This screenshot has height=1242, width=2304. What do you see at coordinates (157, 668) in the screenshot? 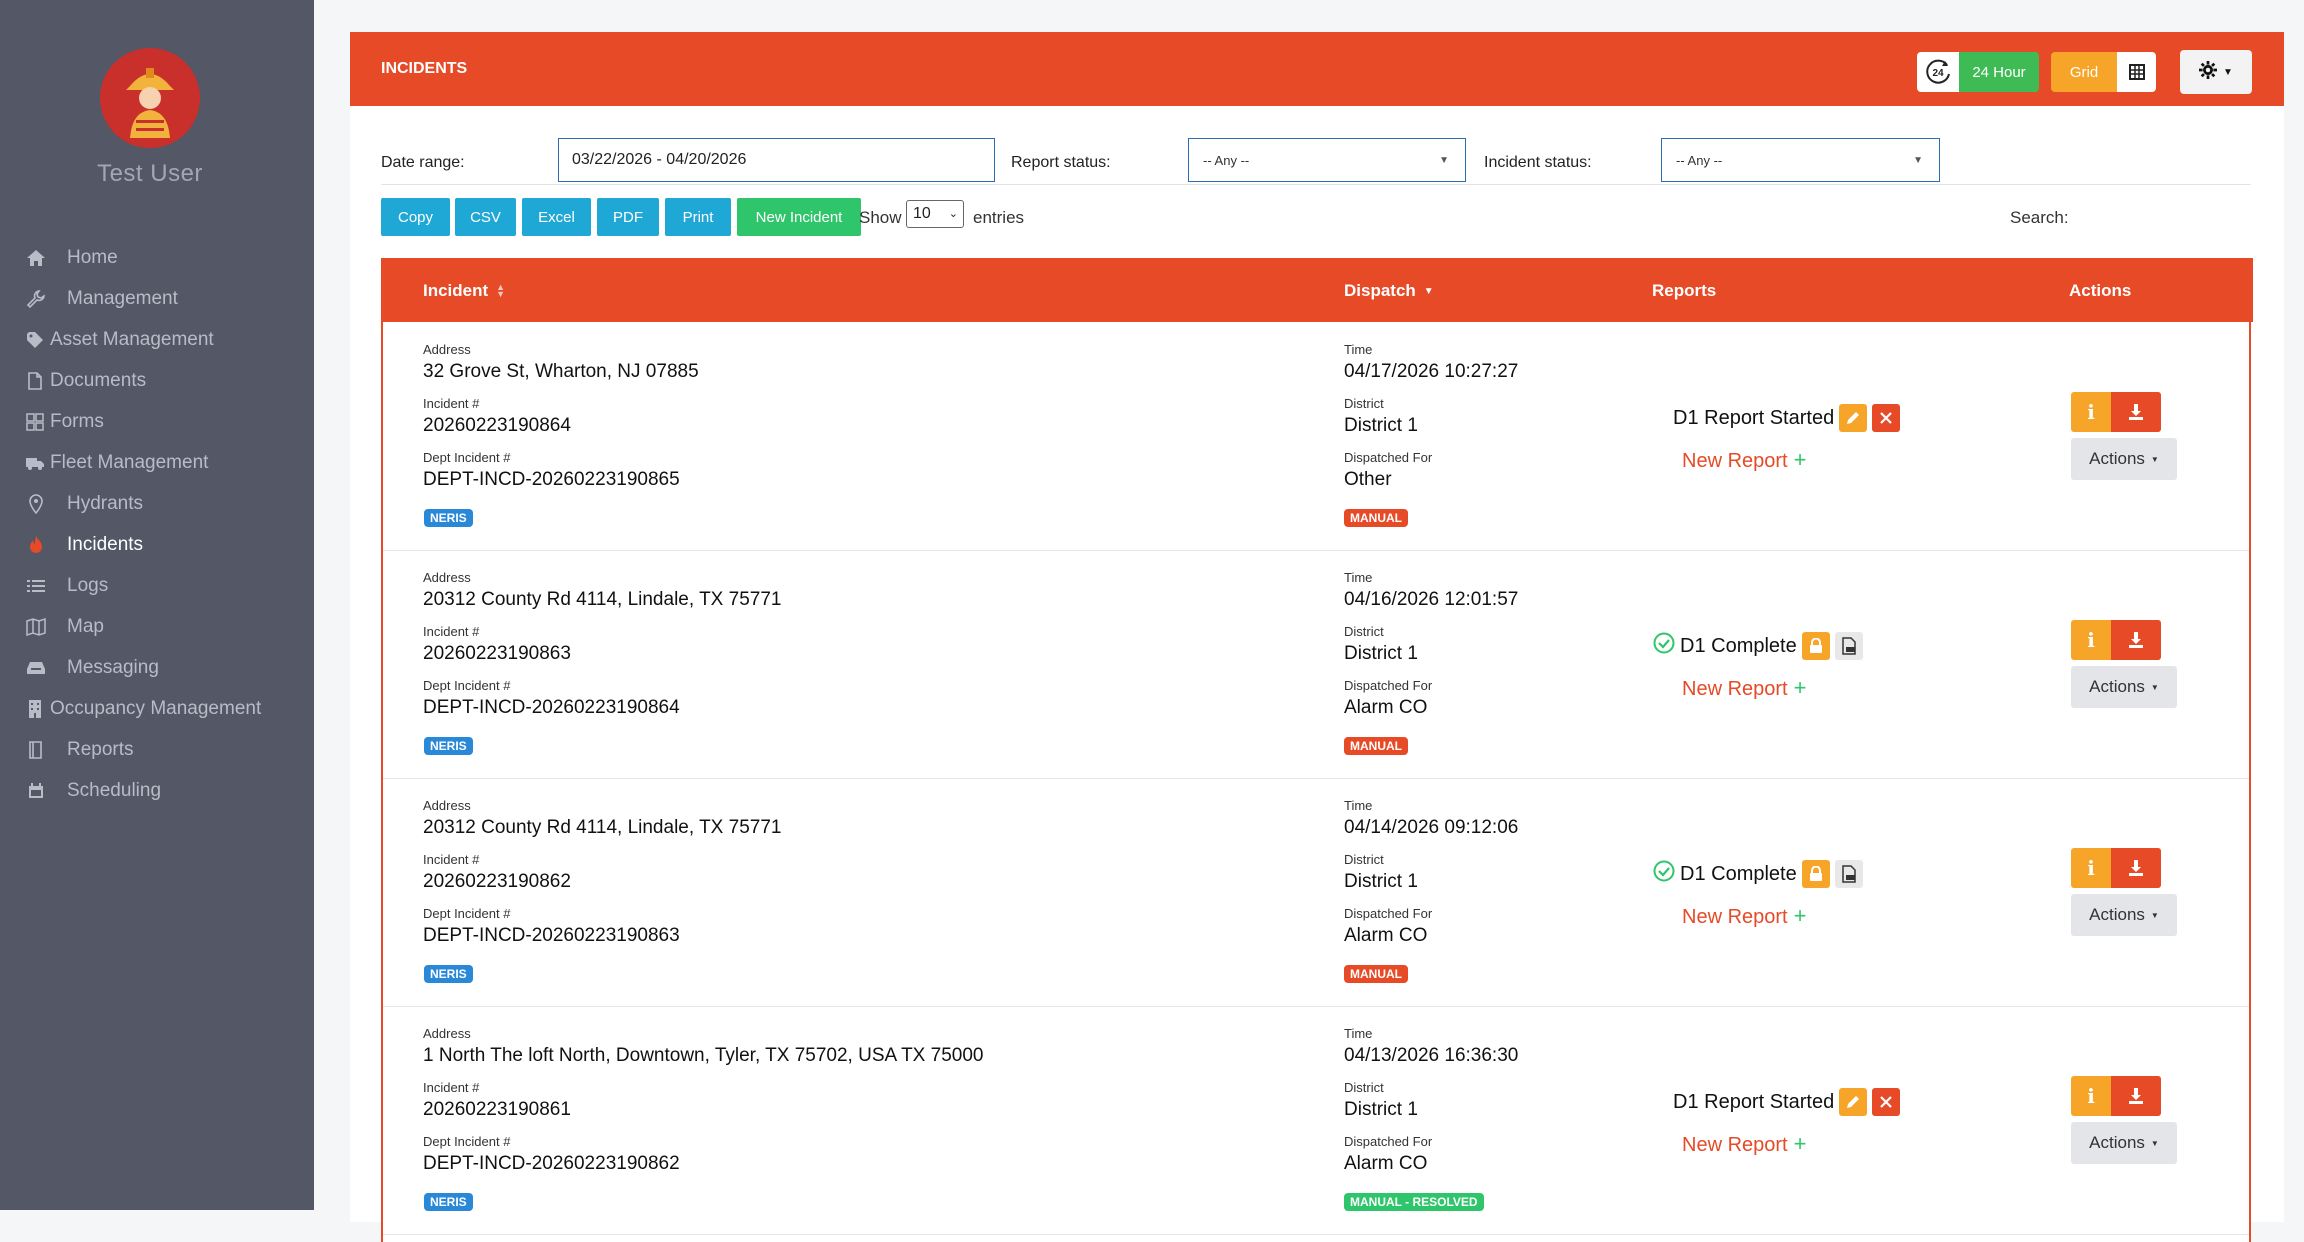
I see `sidebar-item-messaging: Messaging` at bounding box center [157, 668].